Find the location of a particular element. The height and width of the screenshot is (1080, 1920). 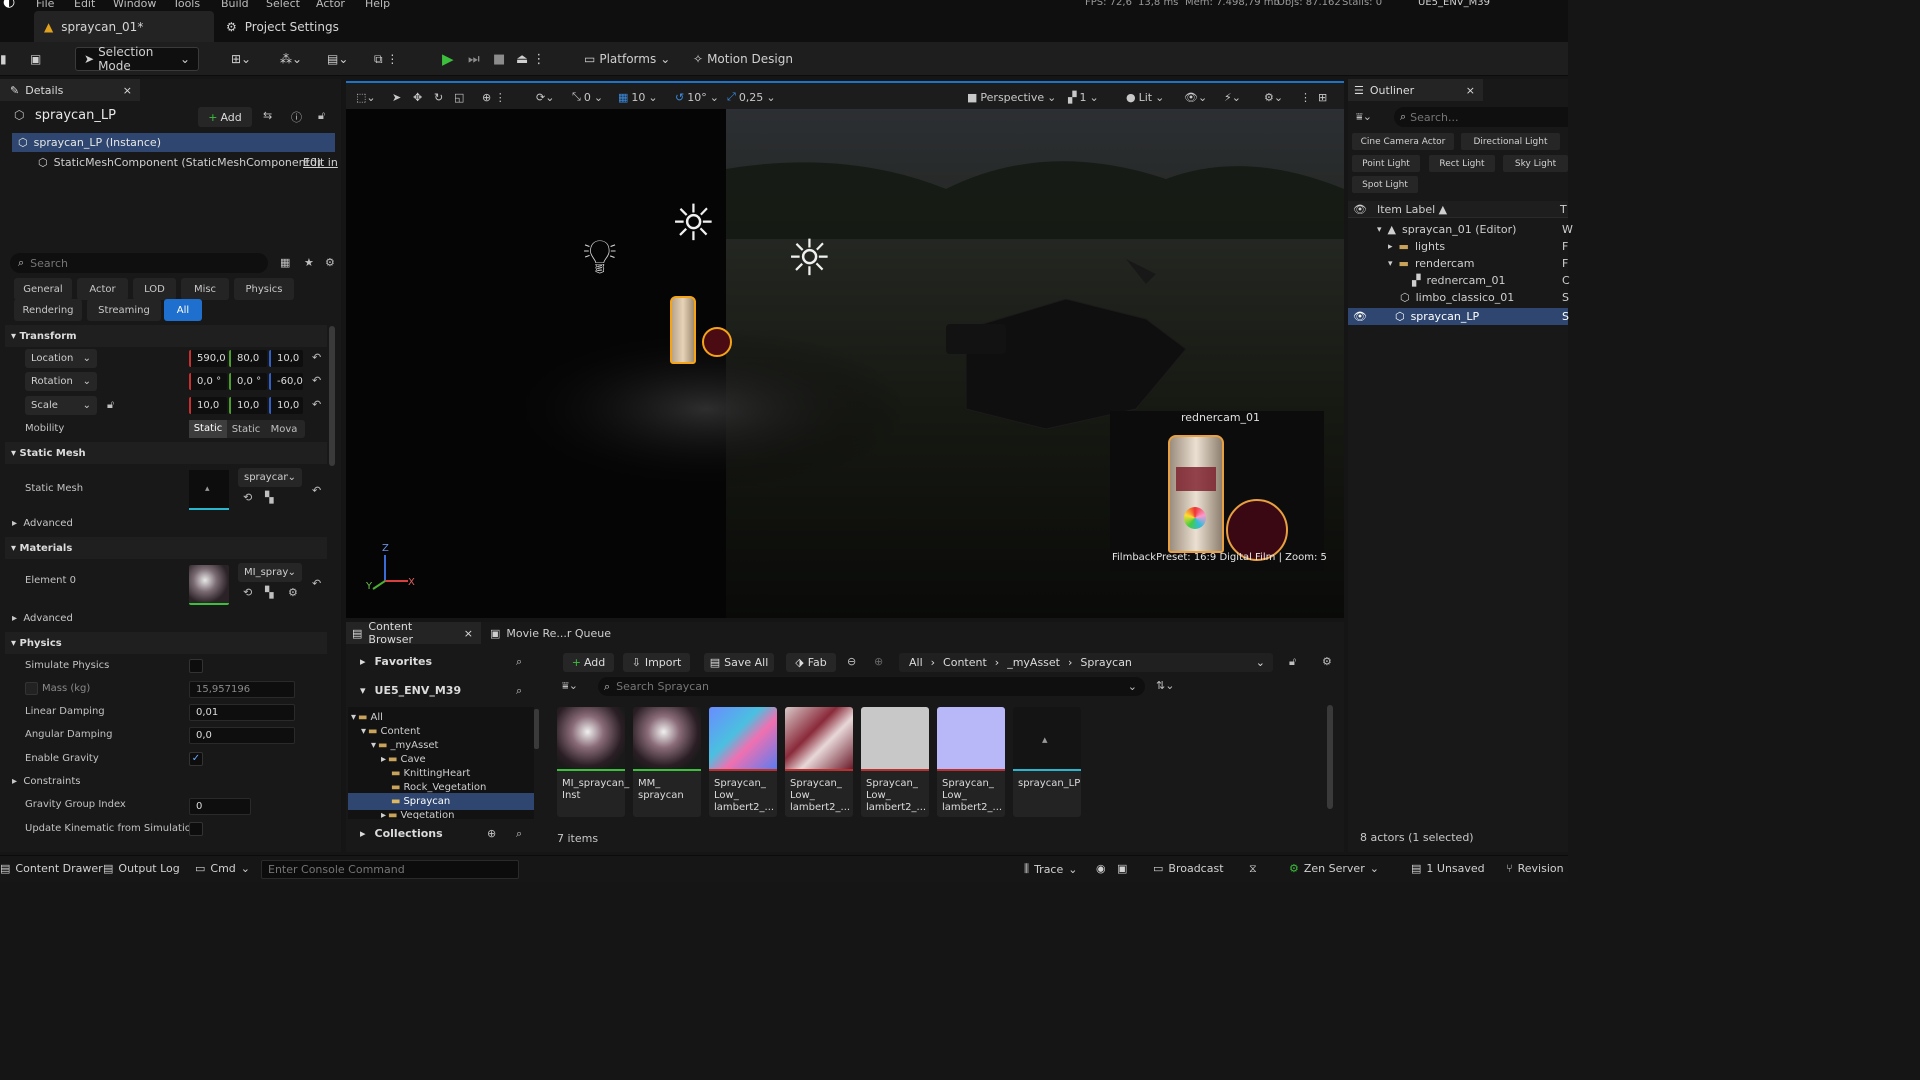

rotation-dropdown: Rotation ⌄ is located at coordinates (61, 381).